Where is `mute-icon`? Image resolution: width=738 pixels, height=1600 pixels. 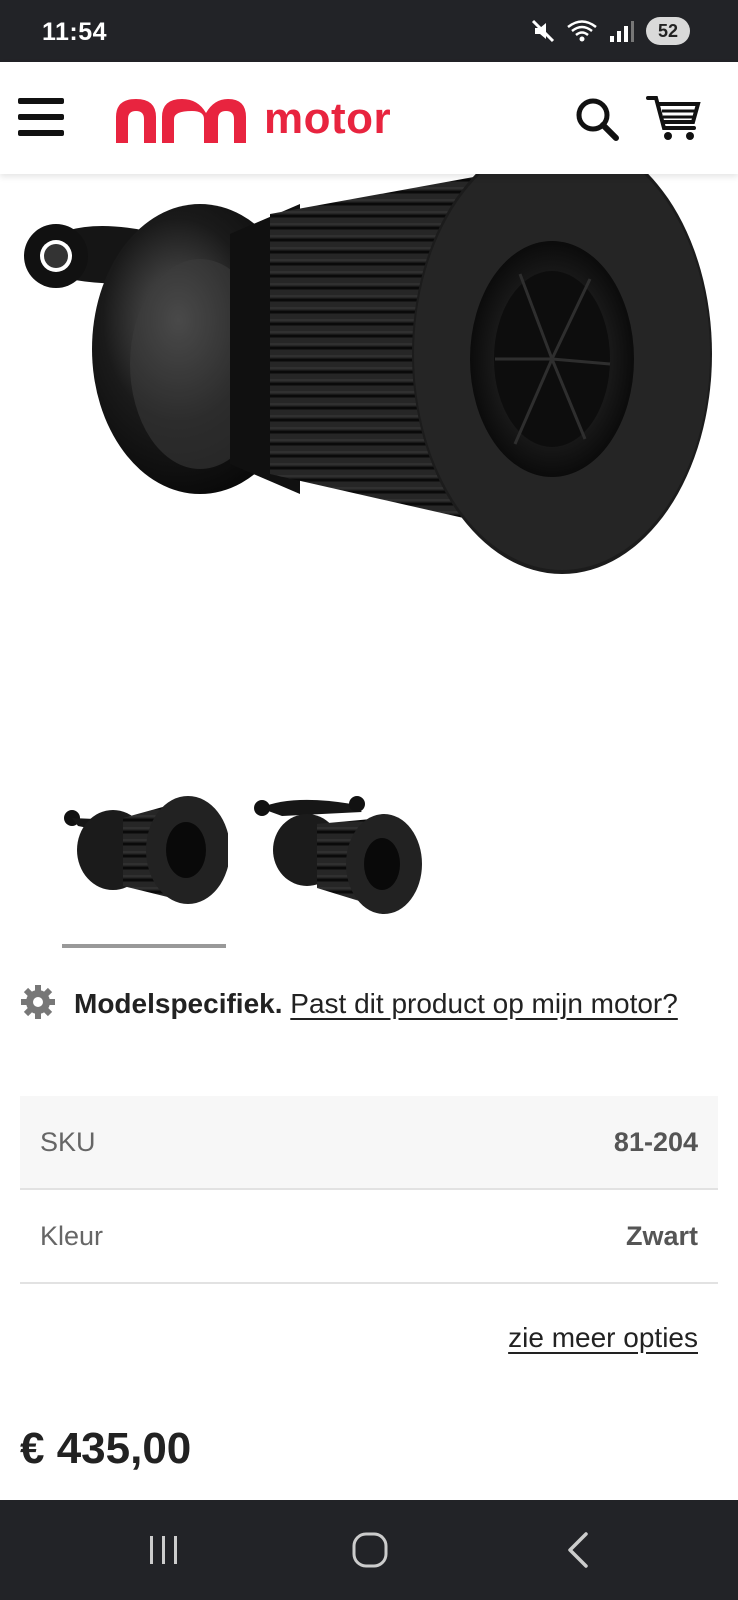
mute-icon is located at coordinates (543, 31).